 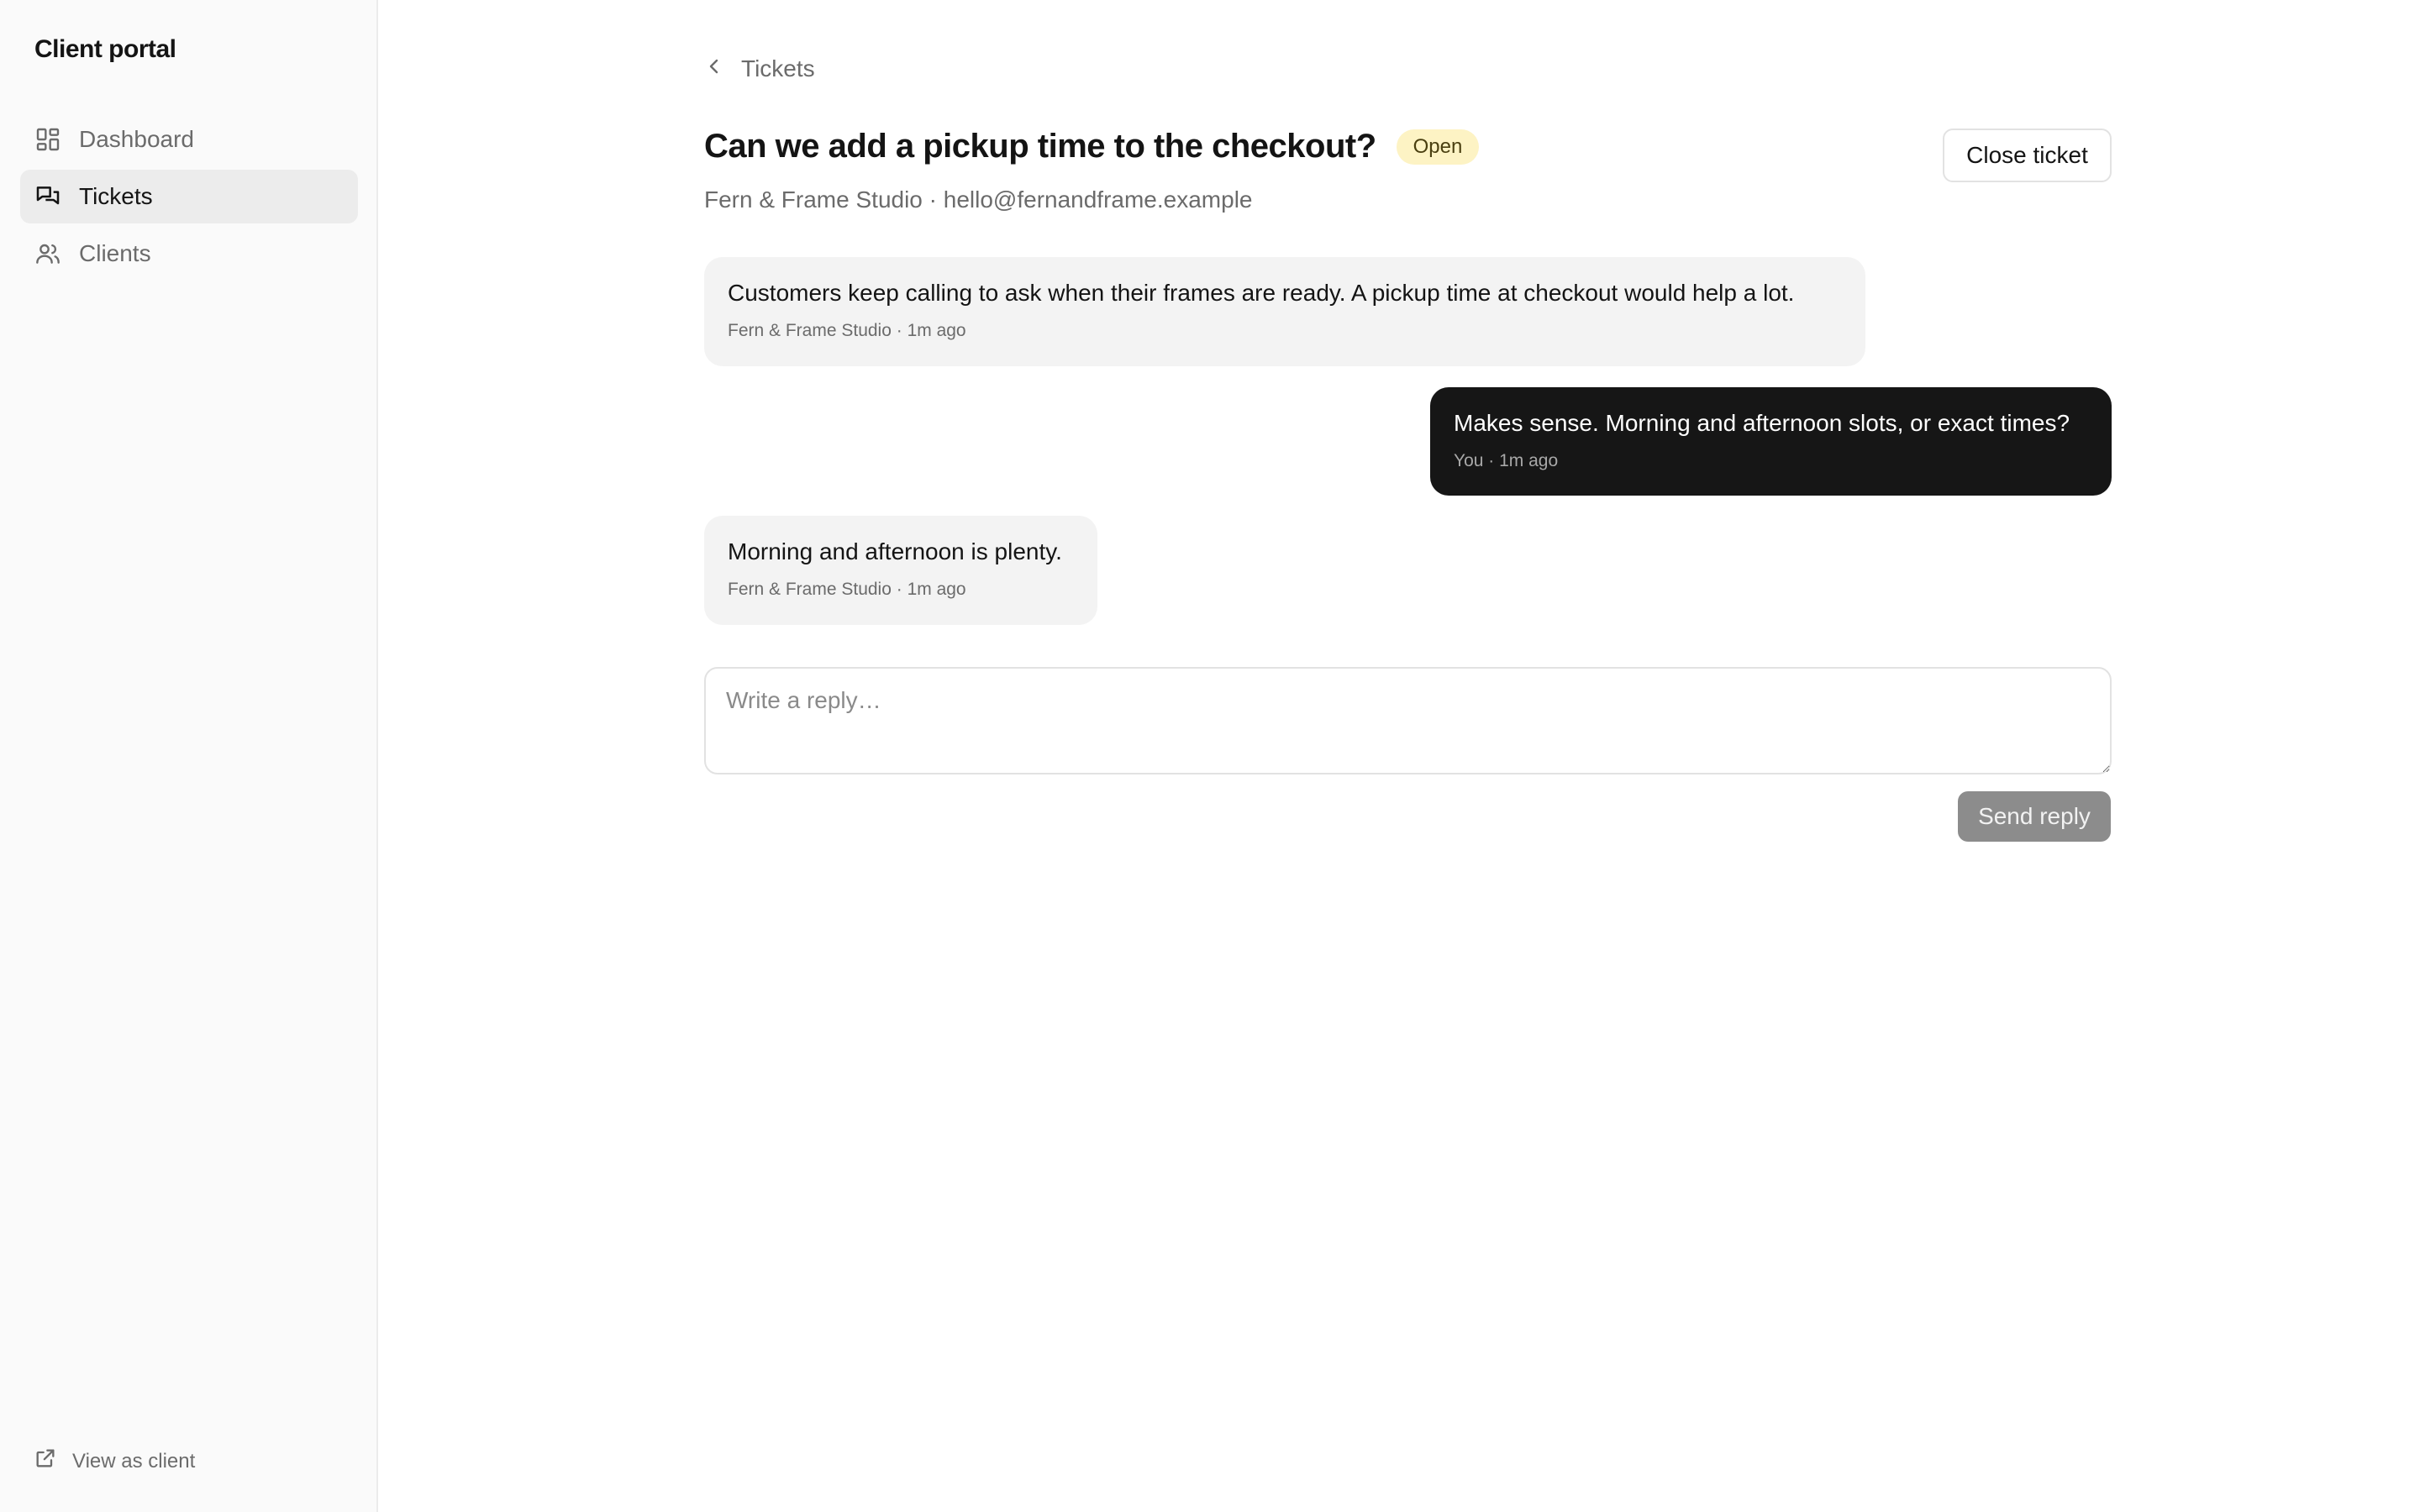 What do you see at coordinates (53, 1461) in the screenshot?
I see `external-link-icon` at bounding box center [53, 1461].